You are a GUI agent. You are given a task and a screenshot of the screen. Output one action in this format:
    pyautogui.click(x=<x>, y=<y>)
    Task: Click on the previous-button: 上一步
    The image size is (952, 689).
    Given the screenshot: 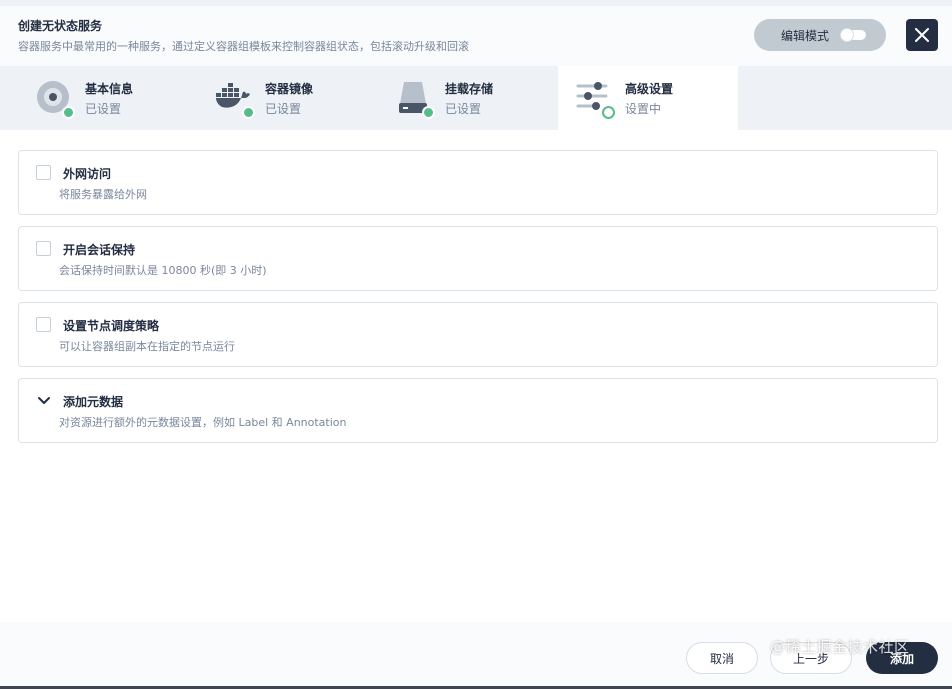 What is the action you would take?
    pyautogui.click(x=811, y=658)
    